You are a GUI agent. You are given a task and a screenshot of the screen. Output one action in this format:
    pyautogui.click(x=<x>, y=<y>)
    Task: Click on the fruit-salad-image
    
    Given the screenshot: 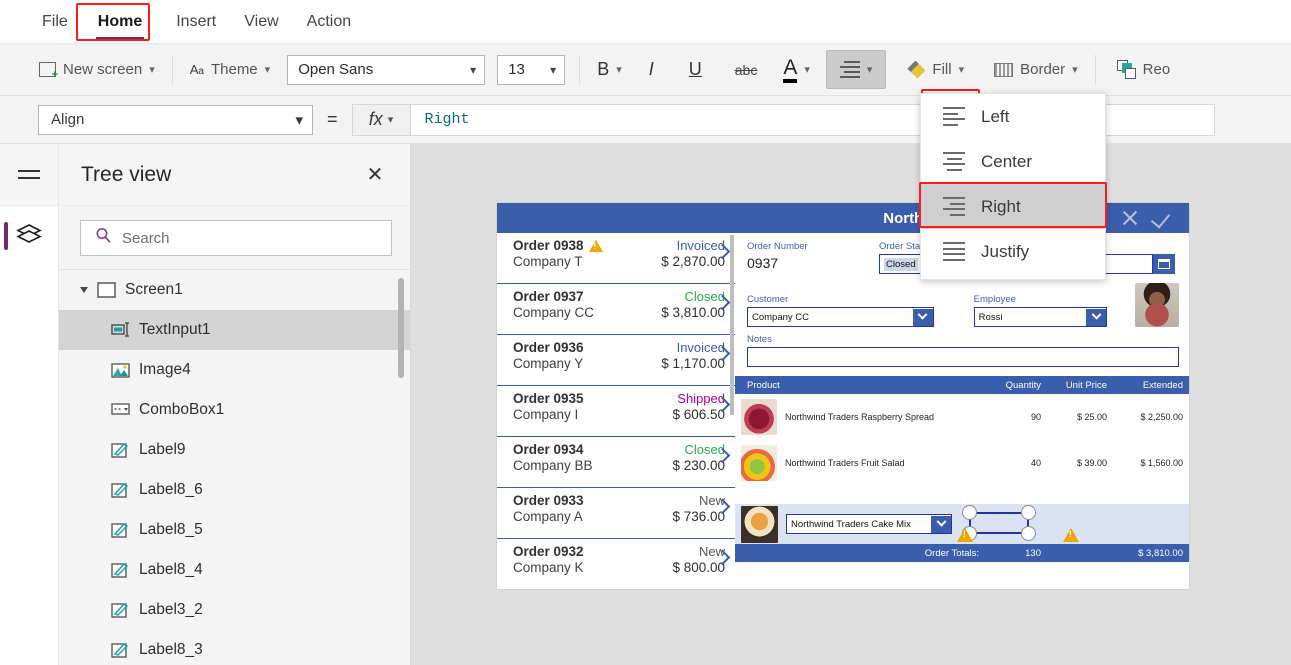 What is the action you would take?
    pyautogui.click(x=759, y=463)
    